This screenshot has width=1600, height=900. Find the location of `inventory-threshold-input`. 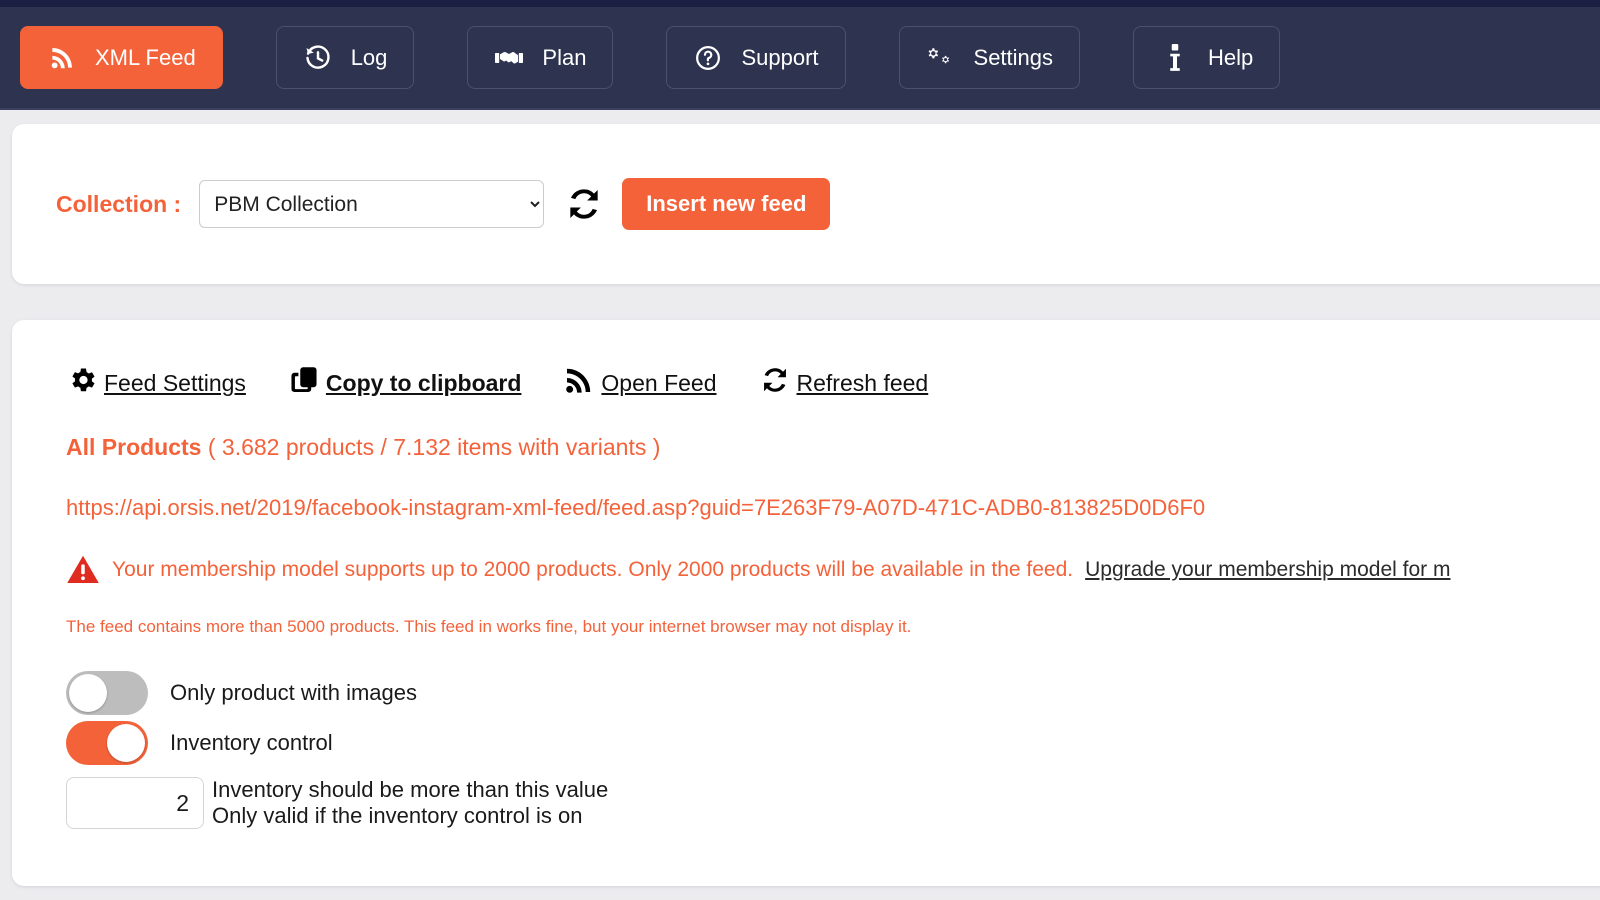

inventory-threshold-input is located at coordinates (135, 803).